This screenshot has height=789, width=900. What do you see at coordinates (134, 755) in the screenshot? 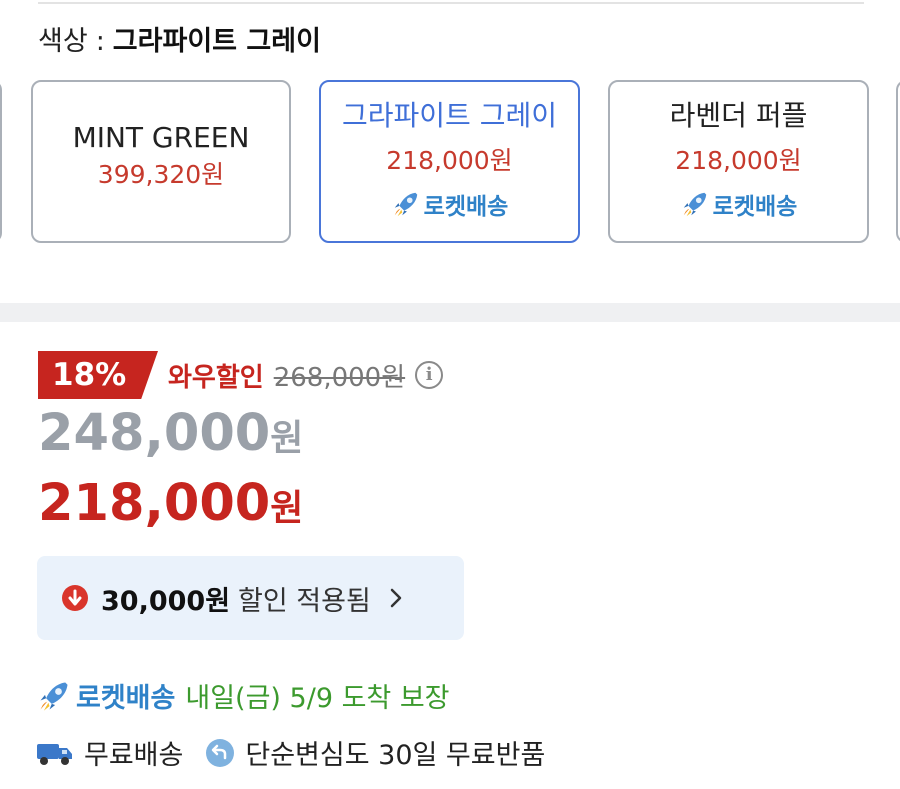
I see `free-shipping-text: 무료배송` at bounding box center [134, 755].